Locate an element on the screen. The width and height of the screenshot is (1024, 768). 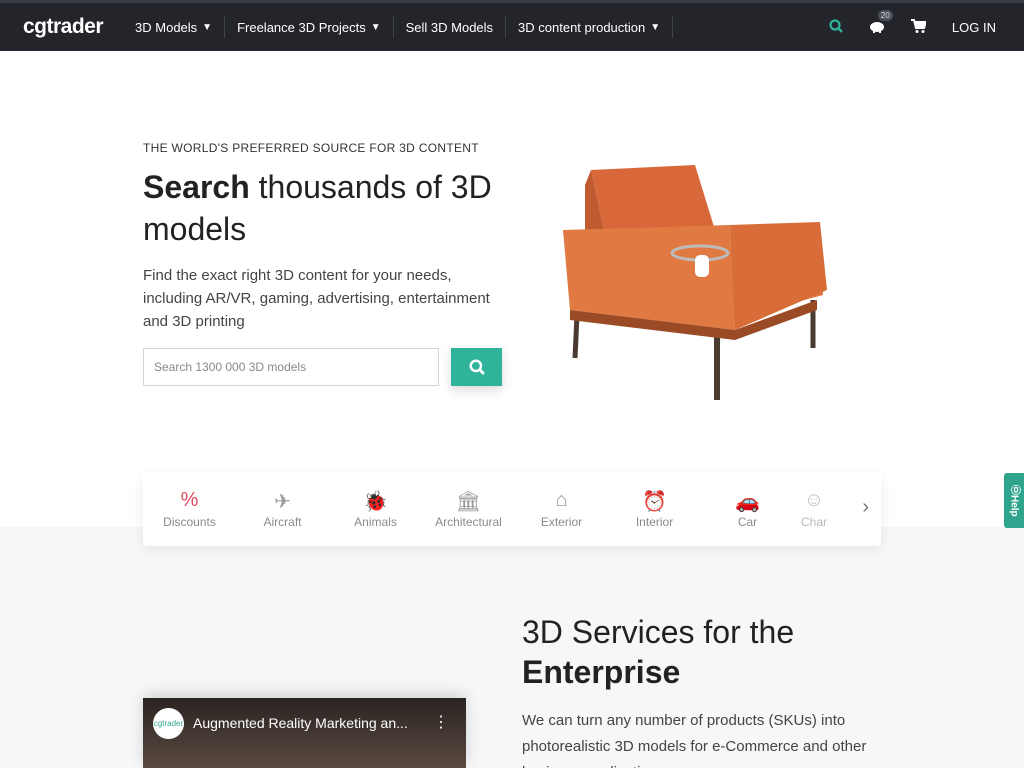
category-label: Exterior is located at coordinates (561, 522).